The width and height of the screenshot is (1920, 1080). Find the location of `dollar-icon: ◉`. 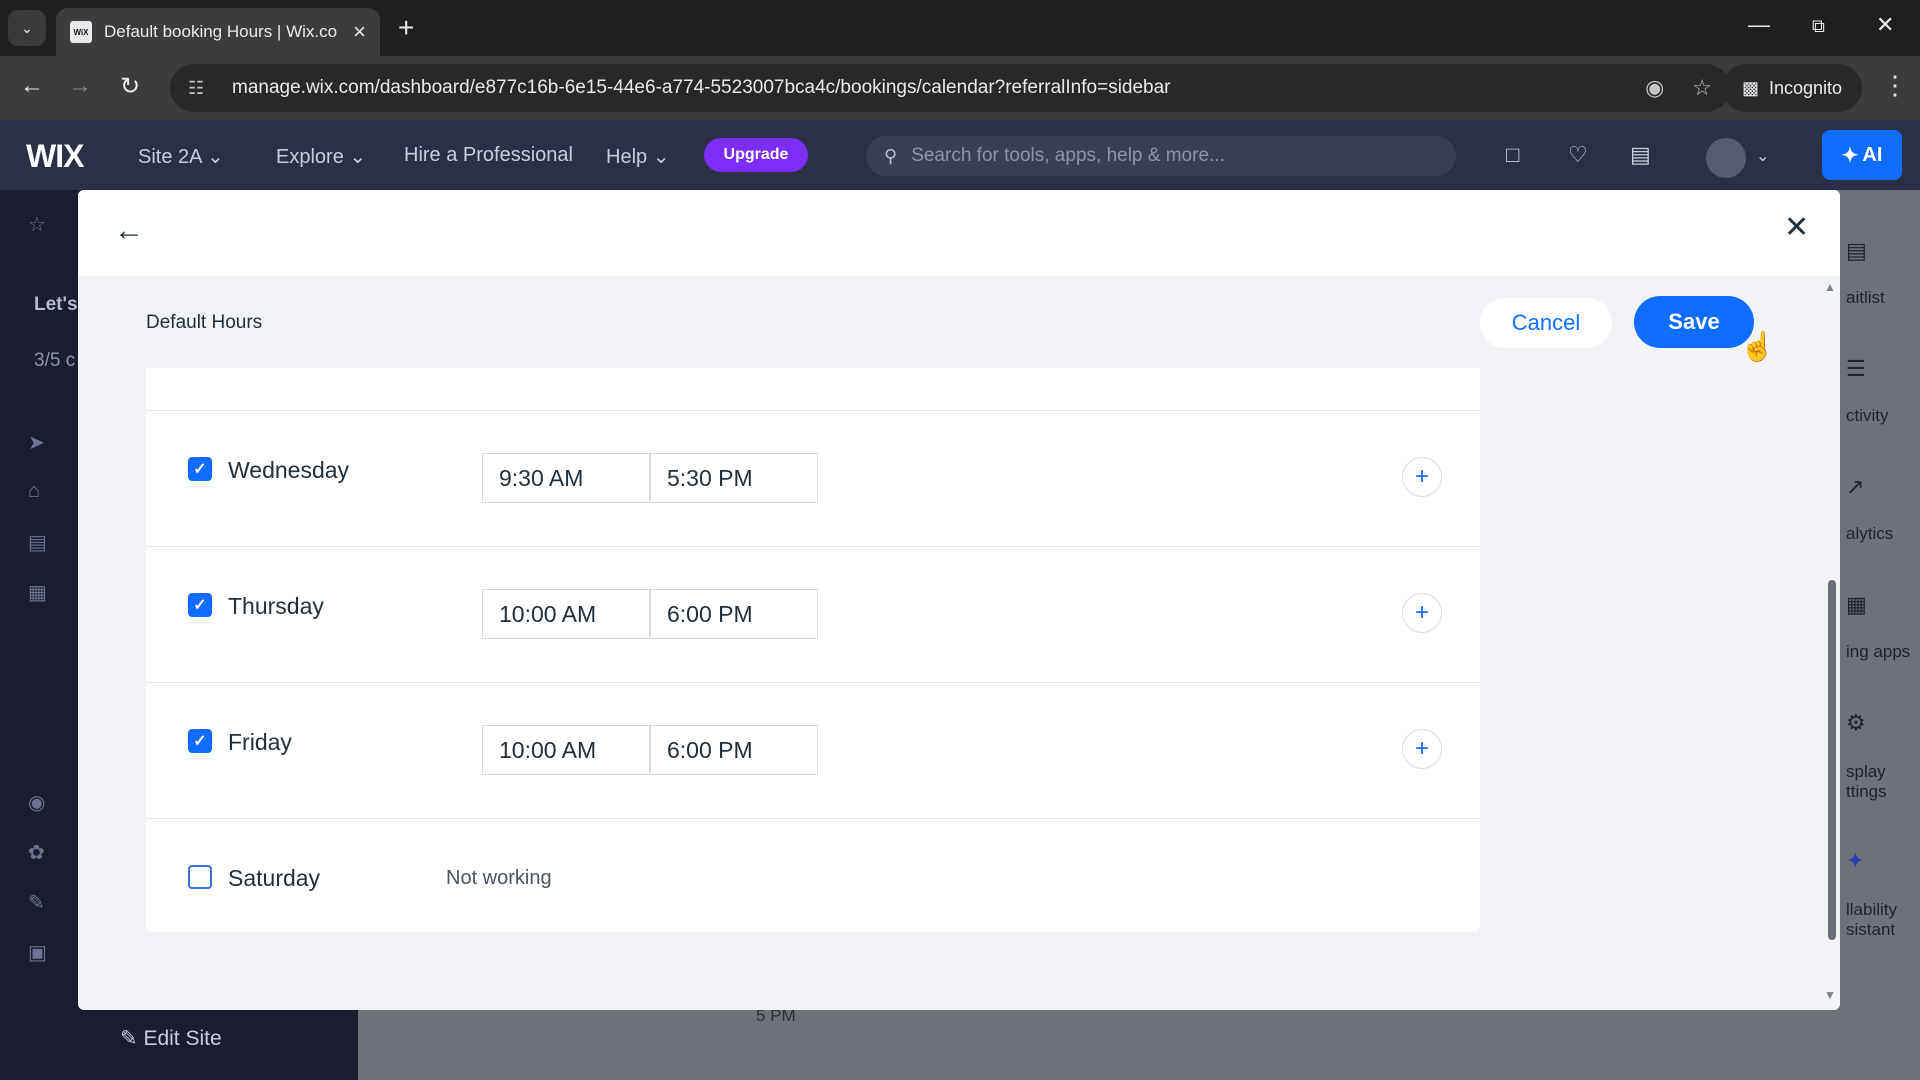

dollar-icon: ◉ is located at coordinates (37, 803).